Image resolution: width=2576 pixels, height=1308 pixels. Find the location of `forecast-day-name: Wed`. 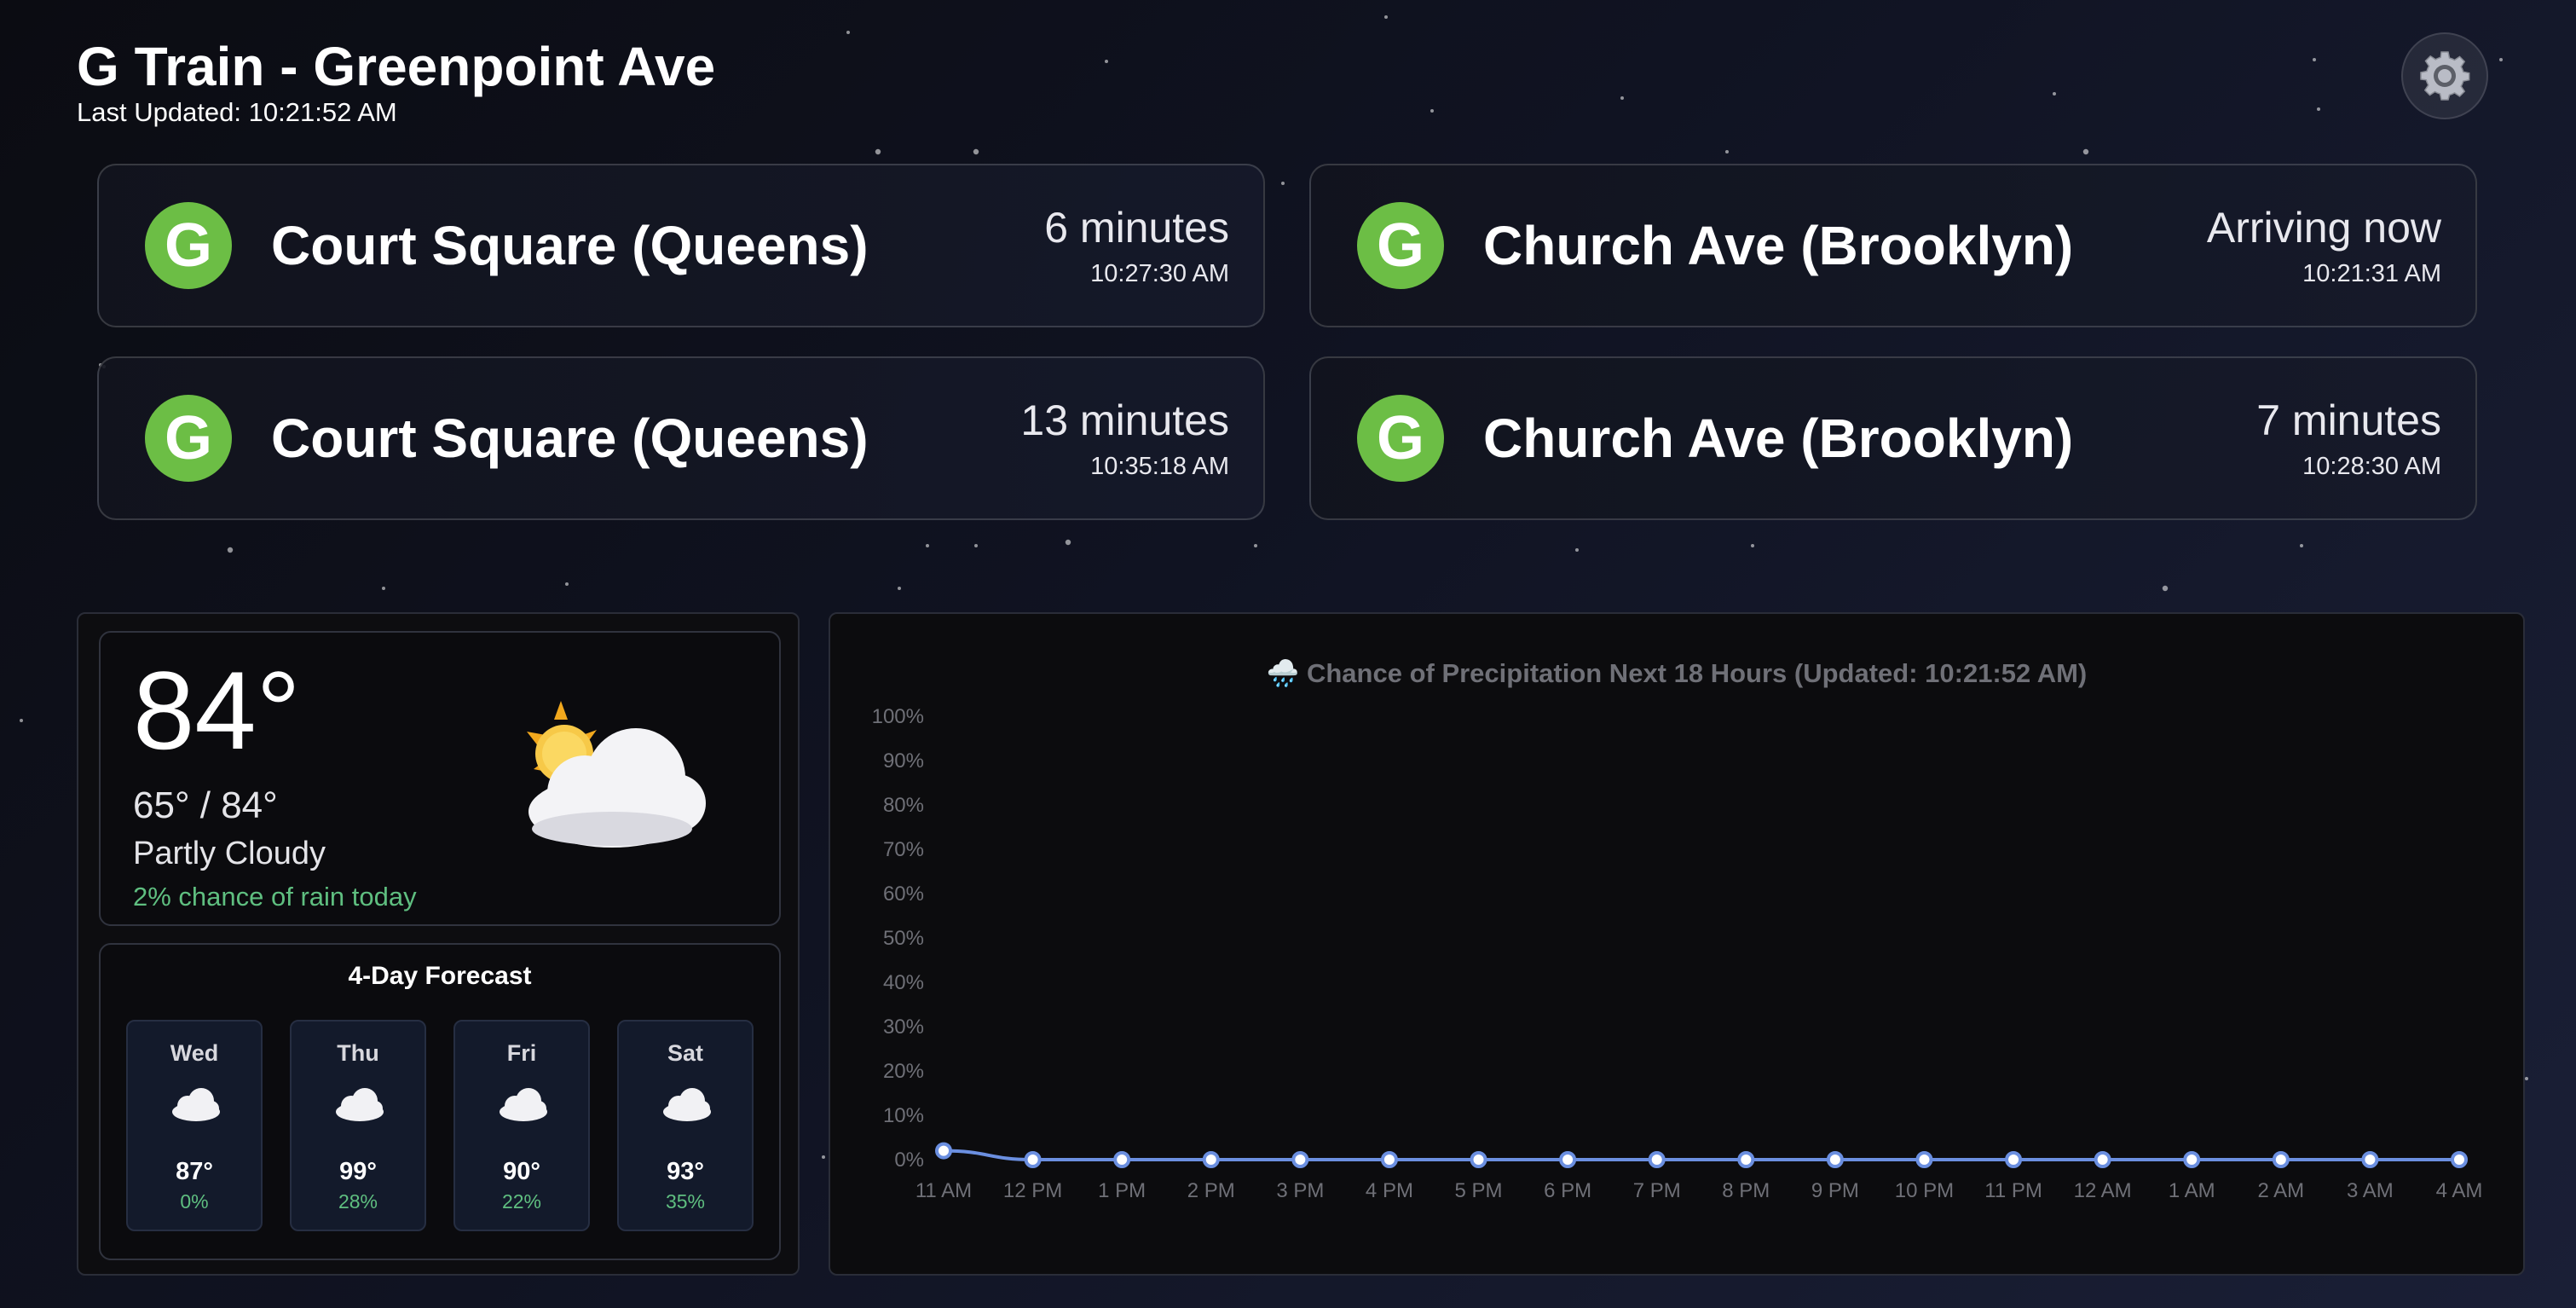

forecast-day-name: Wed is located at coordinates (194, 1053).